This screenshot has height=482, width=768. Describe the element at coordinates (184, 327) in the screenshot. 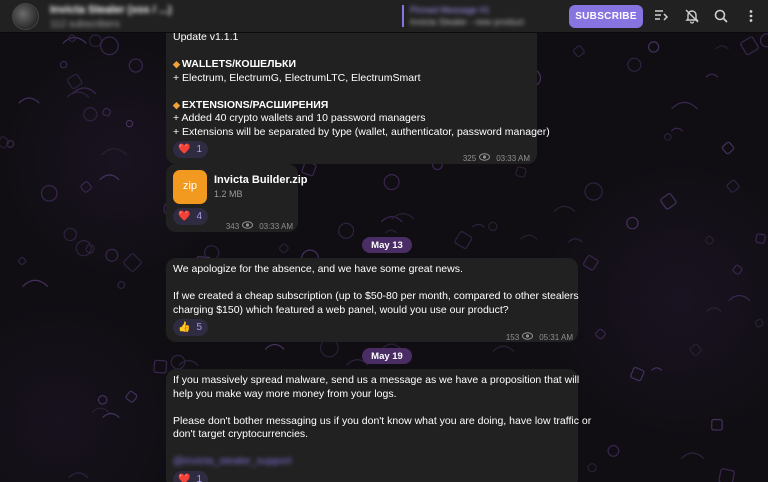

I see `thumbs-up-icon: 👍` at that location.